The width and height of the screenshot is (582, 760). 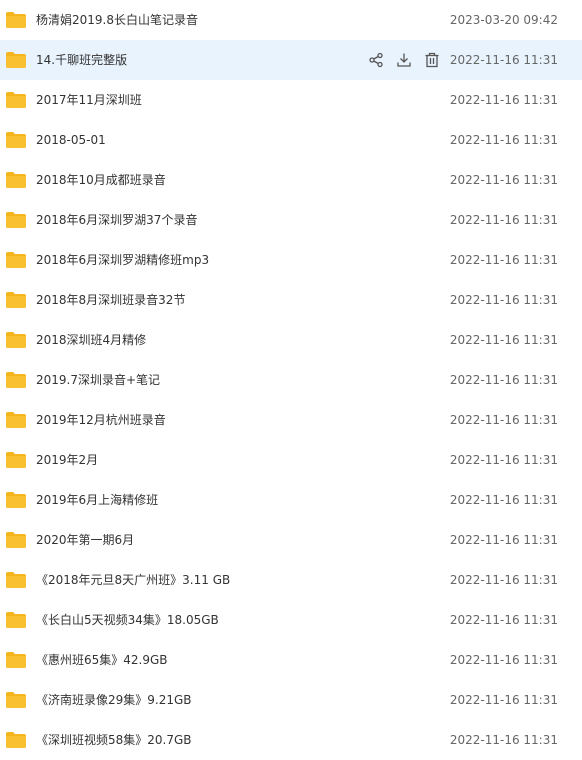 What do you see at coordinates (101, 180) in the screenshot?
I see `file-name: 2018年10月成都班录音` at bounding box center [101, 180].